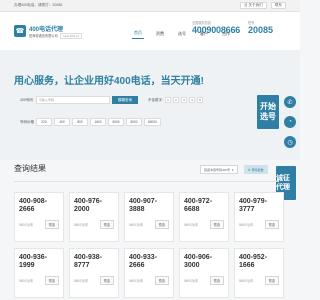 The height and width of the screenshot is (300, 320). I want to click on price-option: 1600, so click(98, 122).